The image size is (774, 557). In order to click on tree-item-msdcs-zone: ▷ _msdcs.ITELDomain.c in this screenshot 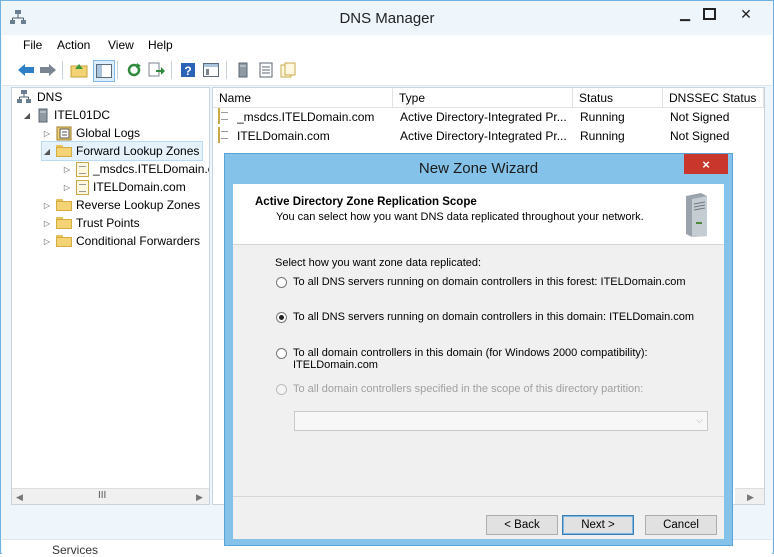, I will do `click(136, 169)`.